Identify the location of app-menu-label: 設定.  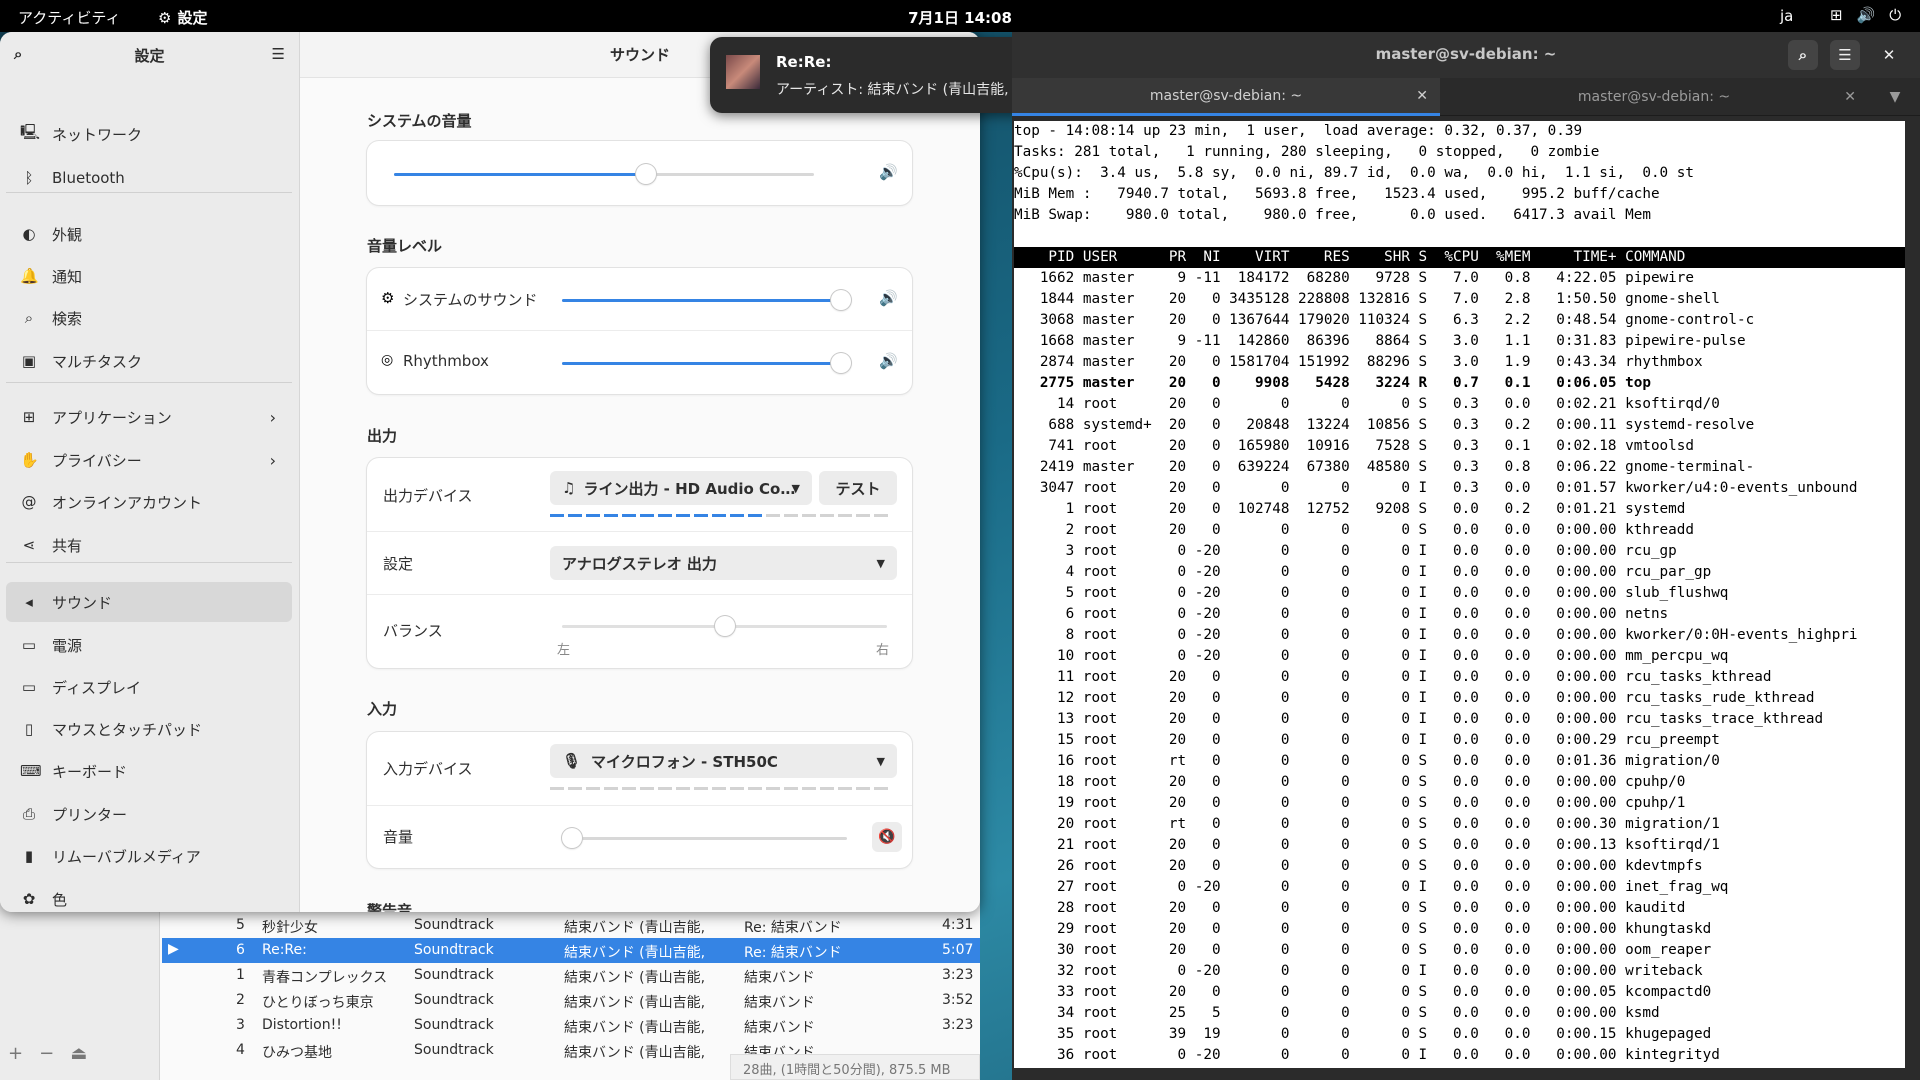
(192, 18).